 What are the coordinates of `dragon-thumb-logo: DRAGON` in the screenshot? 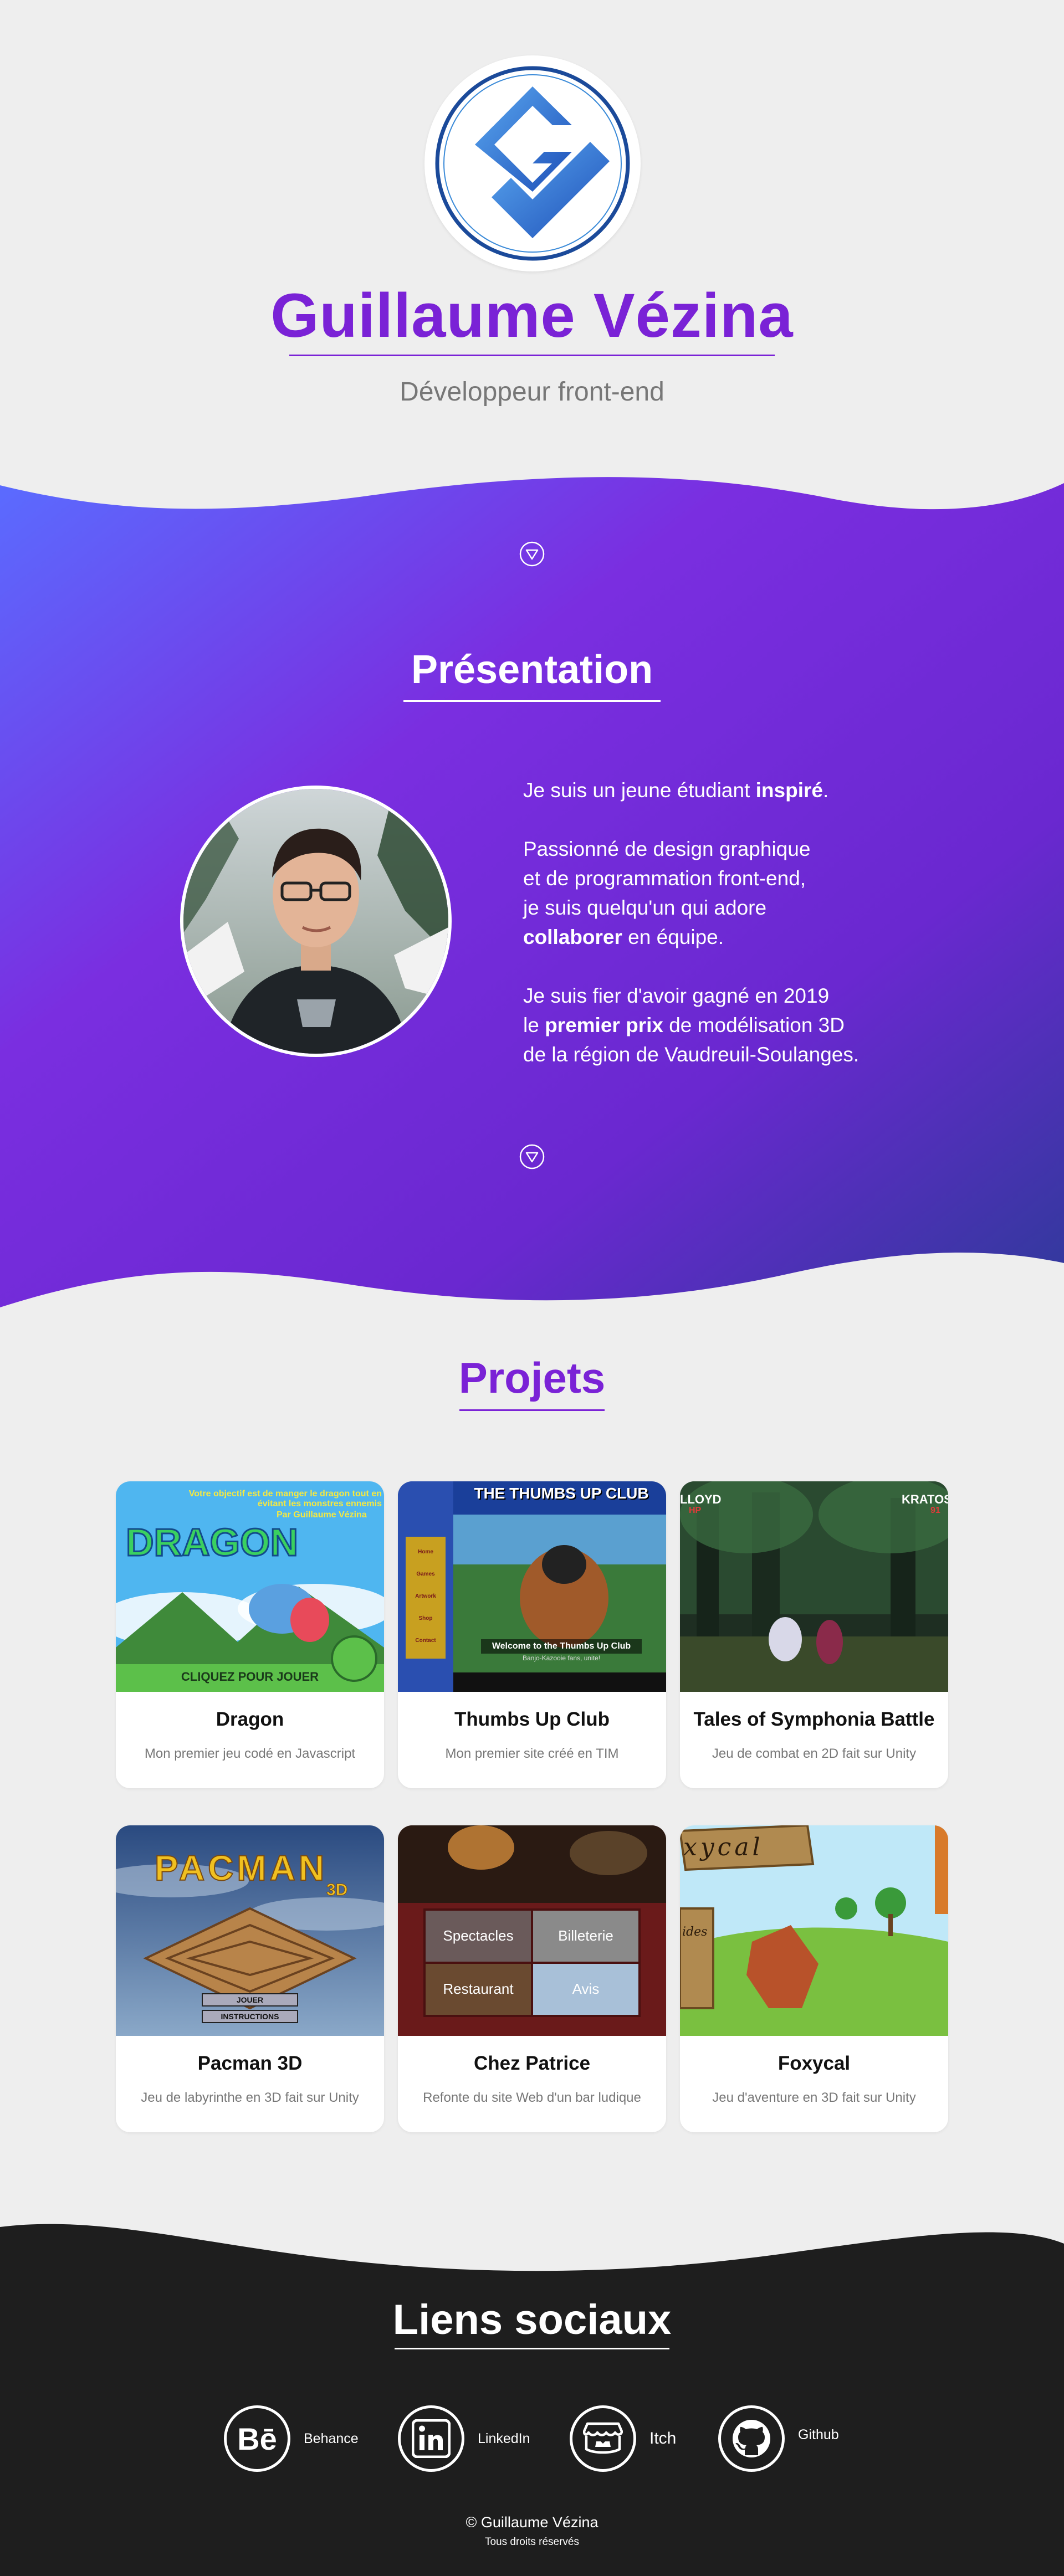 It's located at (212, 1542).